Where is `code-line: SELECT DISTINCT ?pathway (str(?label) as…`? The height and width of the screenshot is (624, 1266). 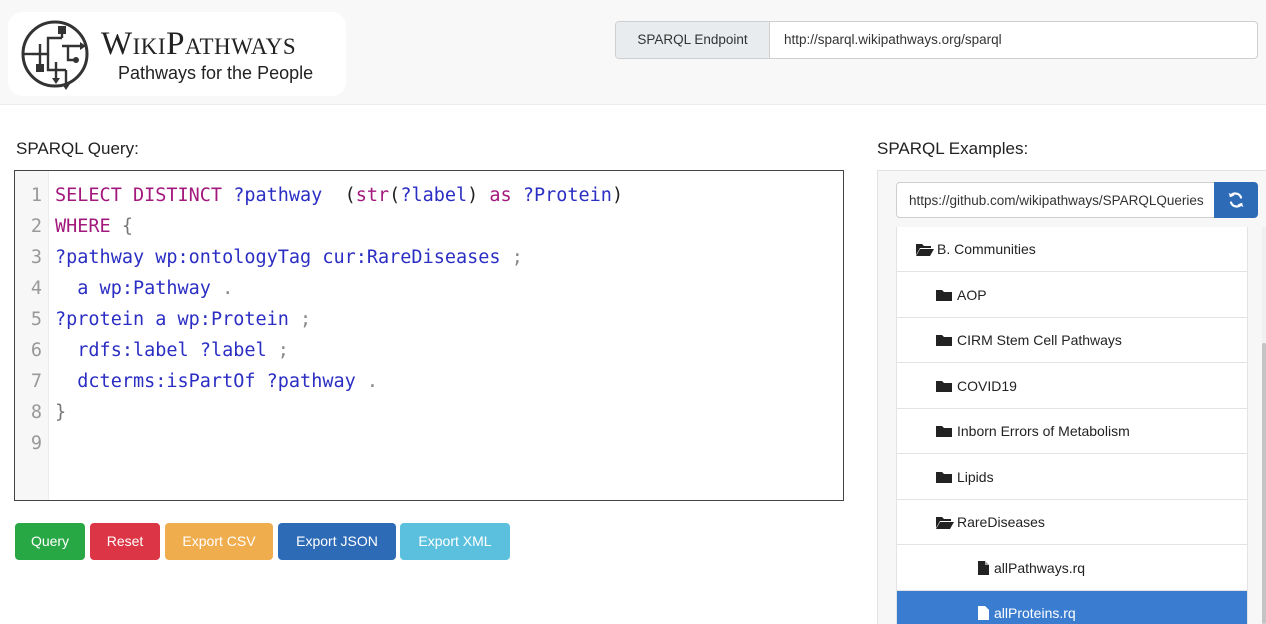 code-line: SELECT DISTINCT ?pathway (str(?label) as… is located at coordinates (339, 195).